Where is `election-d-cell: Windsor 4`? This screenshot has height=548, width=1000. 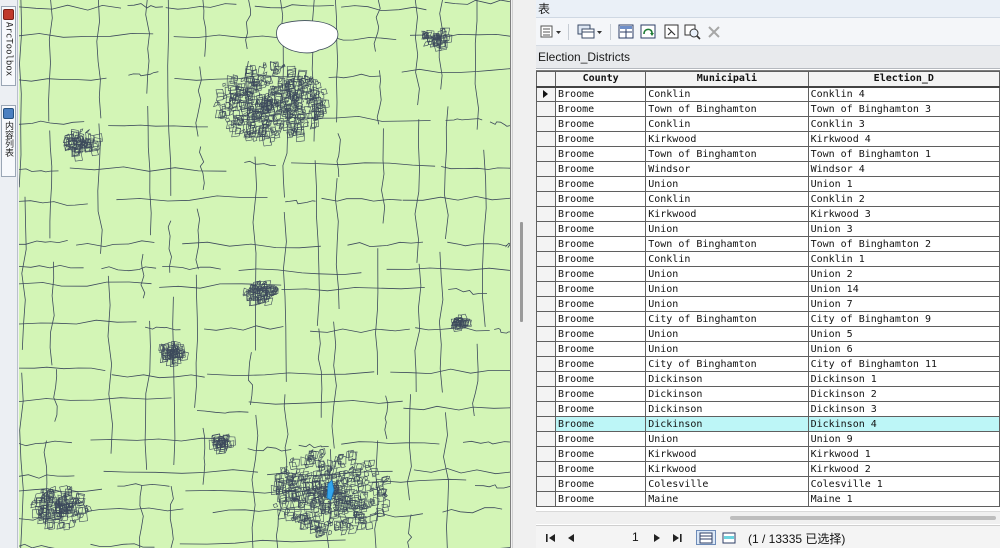
election-d-cell: Windsor 4 is located at coordinates (903, 169).